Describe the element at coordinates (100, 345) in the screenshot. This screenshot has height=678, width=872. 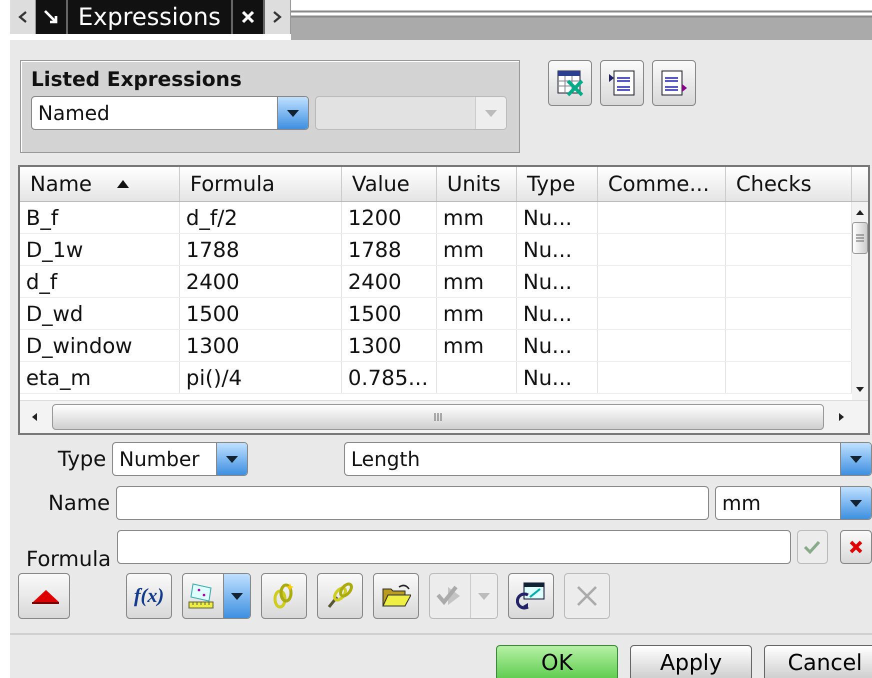
I see `table-cell: D_window` at that location.